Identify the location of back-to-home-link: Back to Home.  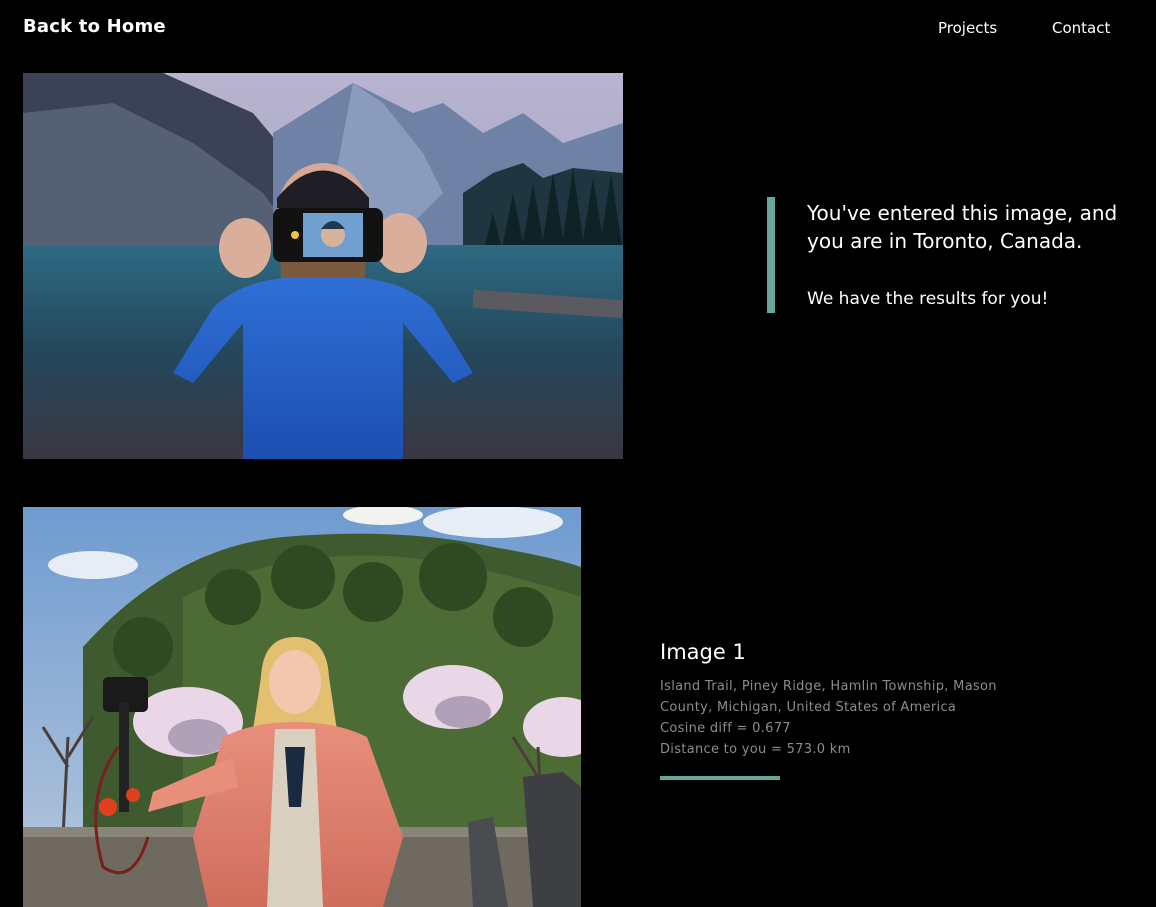
(94, 26).